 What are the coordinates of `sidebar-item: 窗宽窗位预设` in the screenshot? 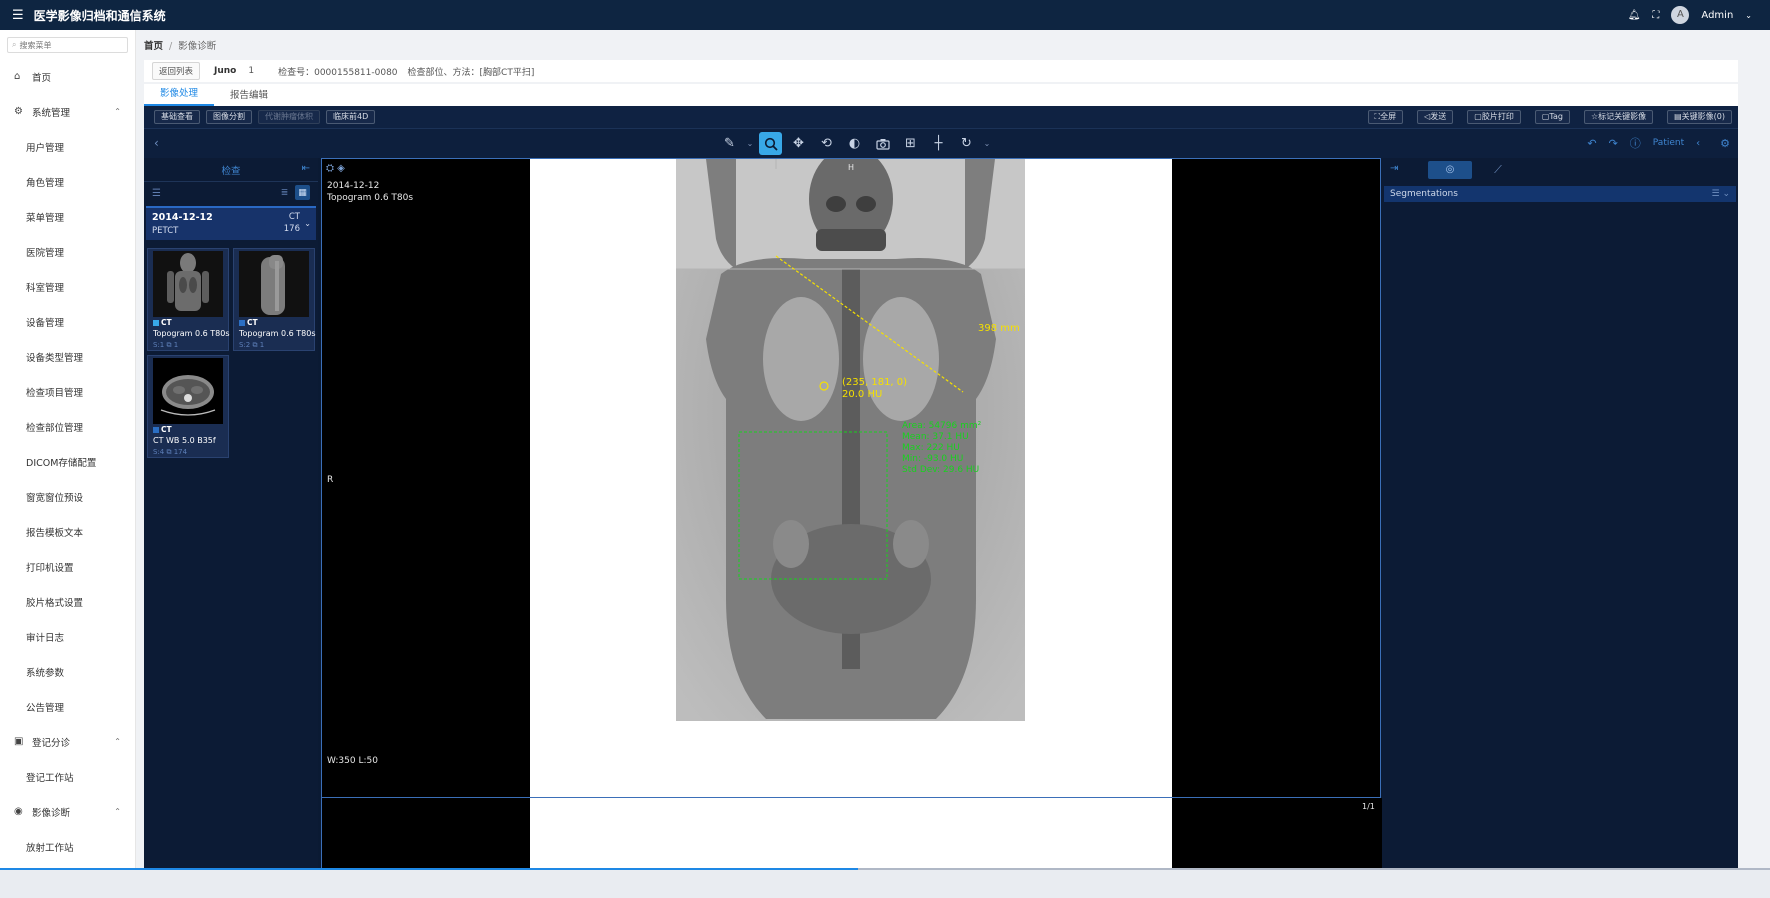 It's located at (67, 496).